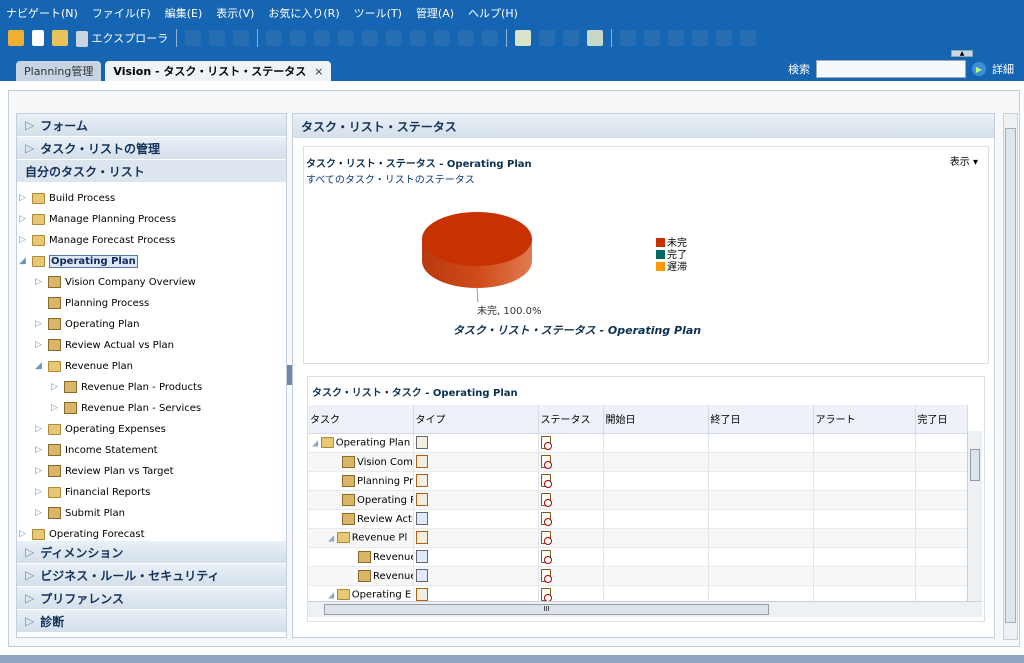 The height and width of the screenshot is (663, 1024). What do you see at coordinates (96, 450) in the screenshot?
I see `tree-item: ▷ Income Statement` at bounding box center [96, 450].